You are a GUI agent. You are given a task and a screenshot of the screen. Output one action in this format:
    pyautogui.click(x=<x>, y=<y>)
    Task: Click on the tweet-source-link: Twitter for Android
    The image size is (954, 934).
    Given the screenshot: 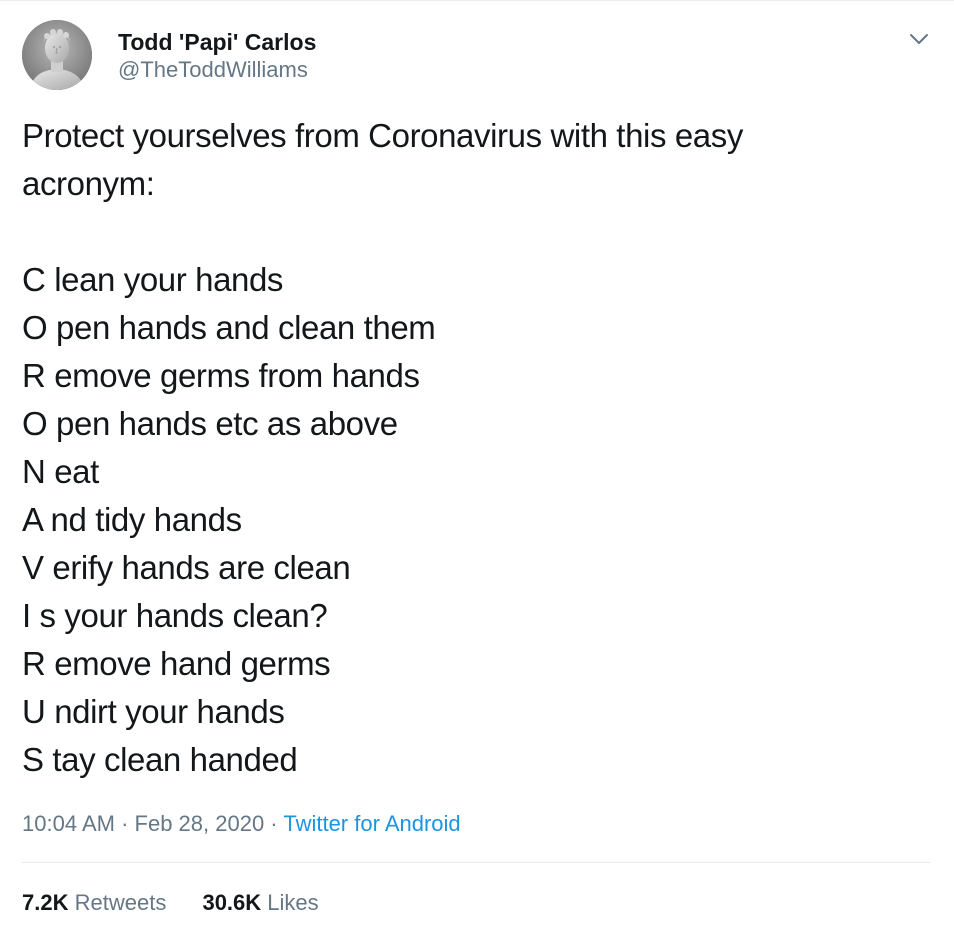 What is the action you would take?
    pyautogui.click(x=371, y=823)
    